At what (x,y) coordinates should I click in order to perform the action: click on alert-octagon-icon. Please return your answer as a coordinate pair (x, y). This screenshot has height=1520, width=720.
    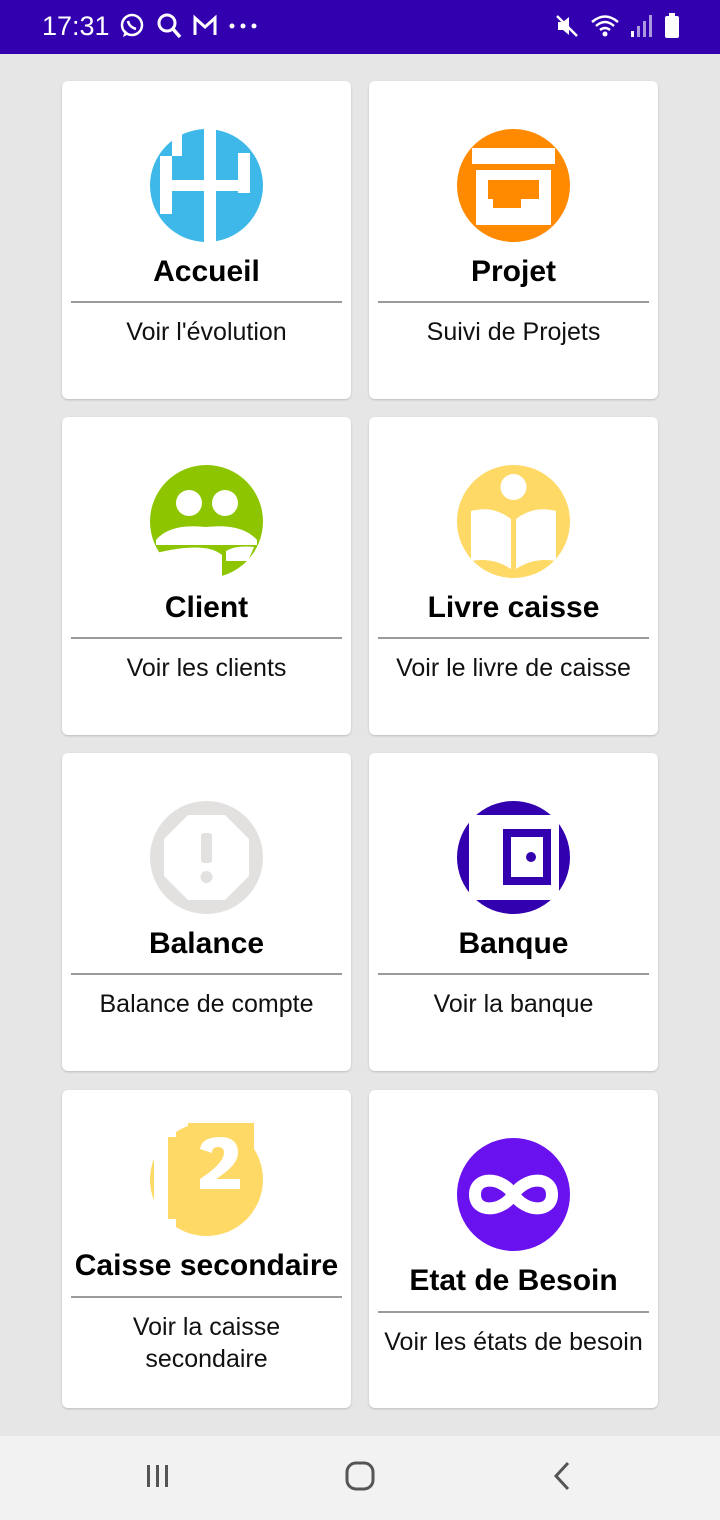
    Looking at the image, I should click on (206, 857).